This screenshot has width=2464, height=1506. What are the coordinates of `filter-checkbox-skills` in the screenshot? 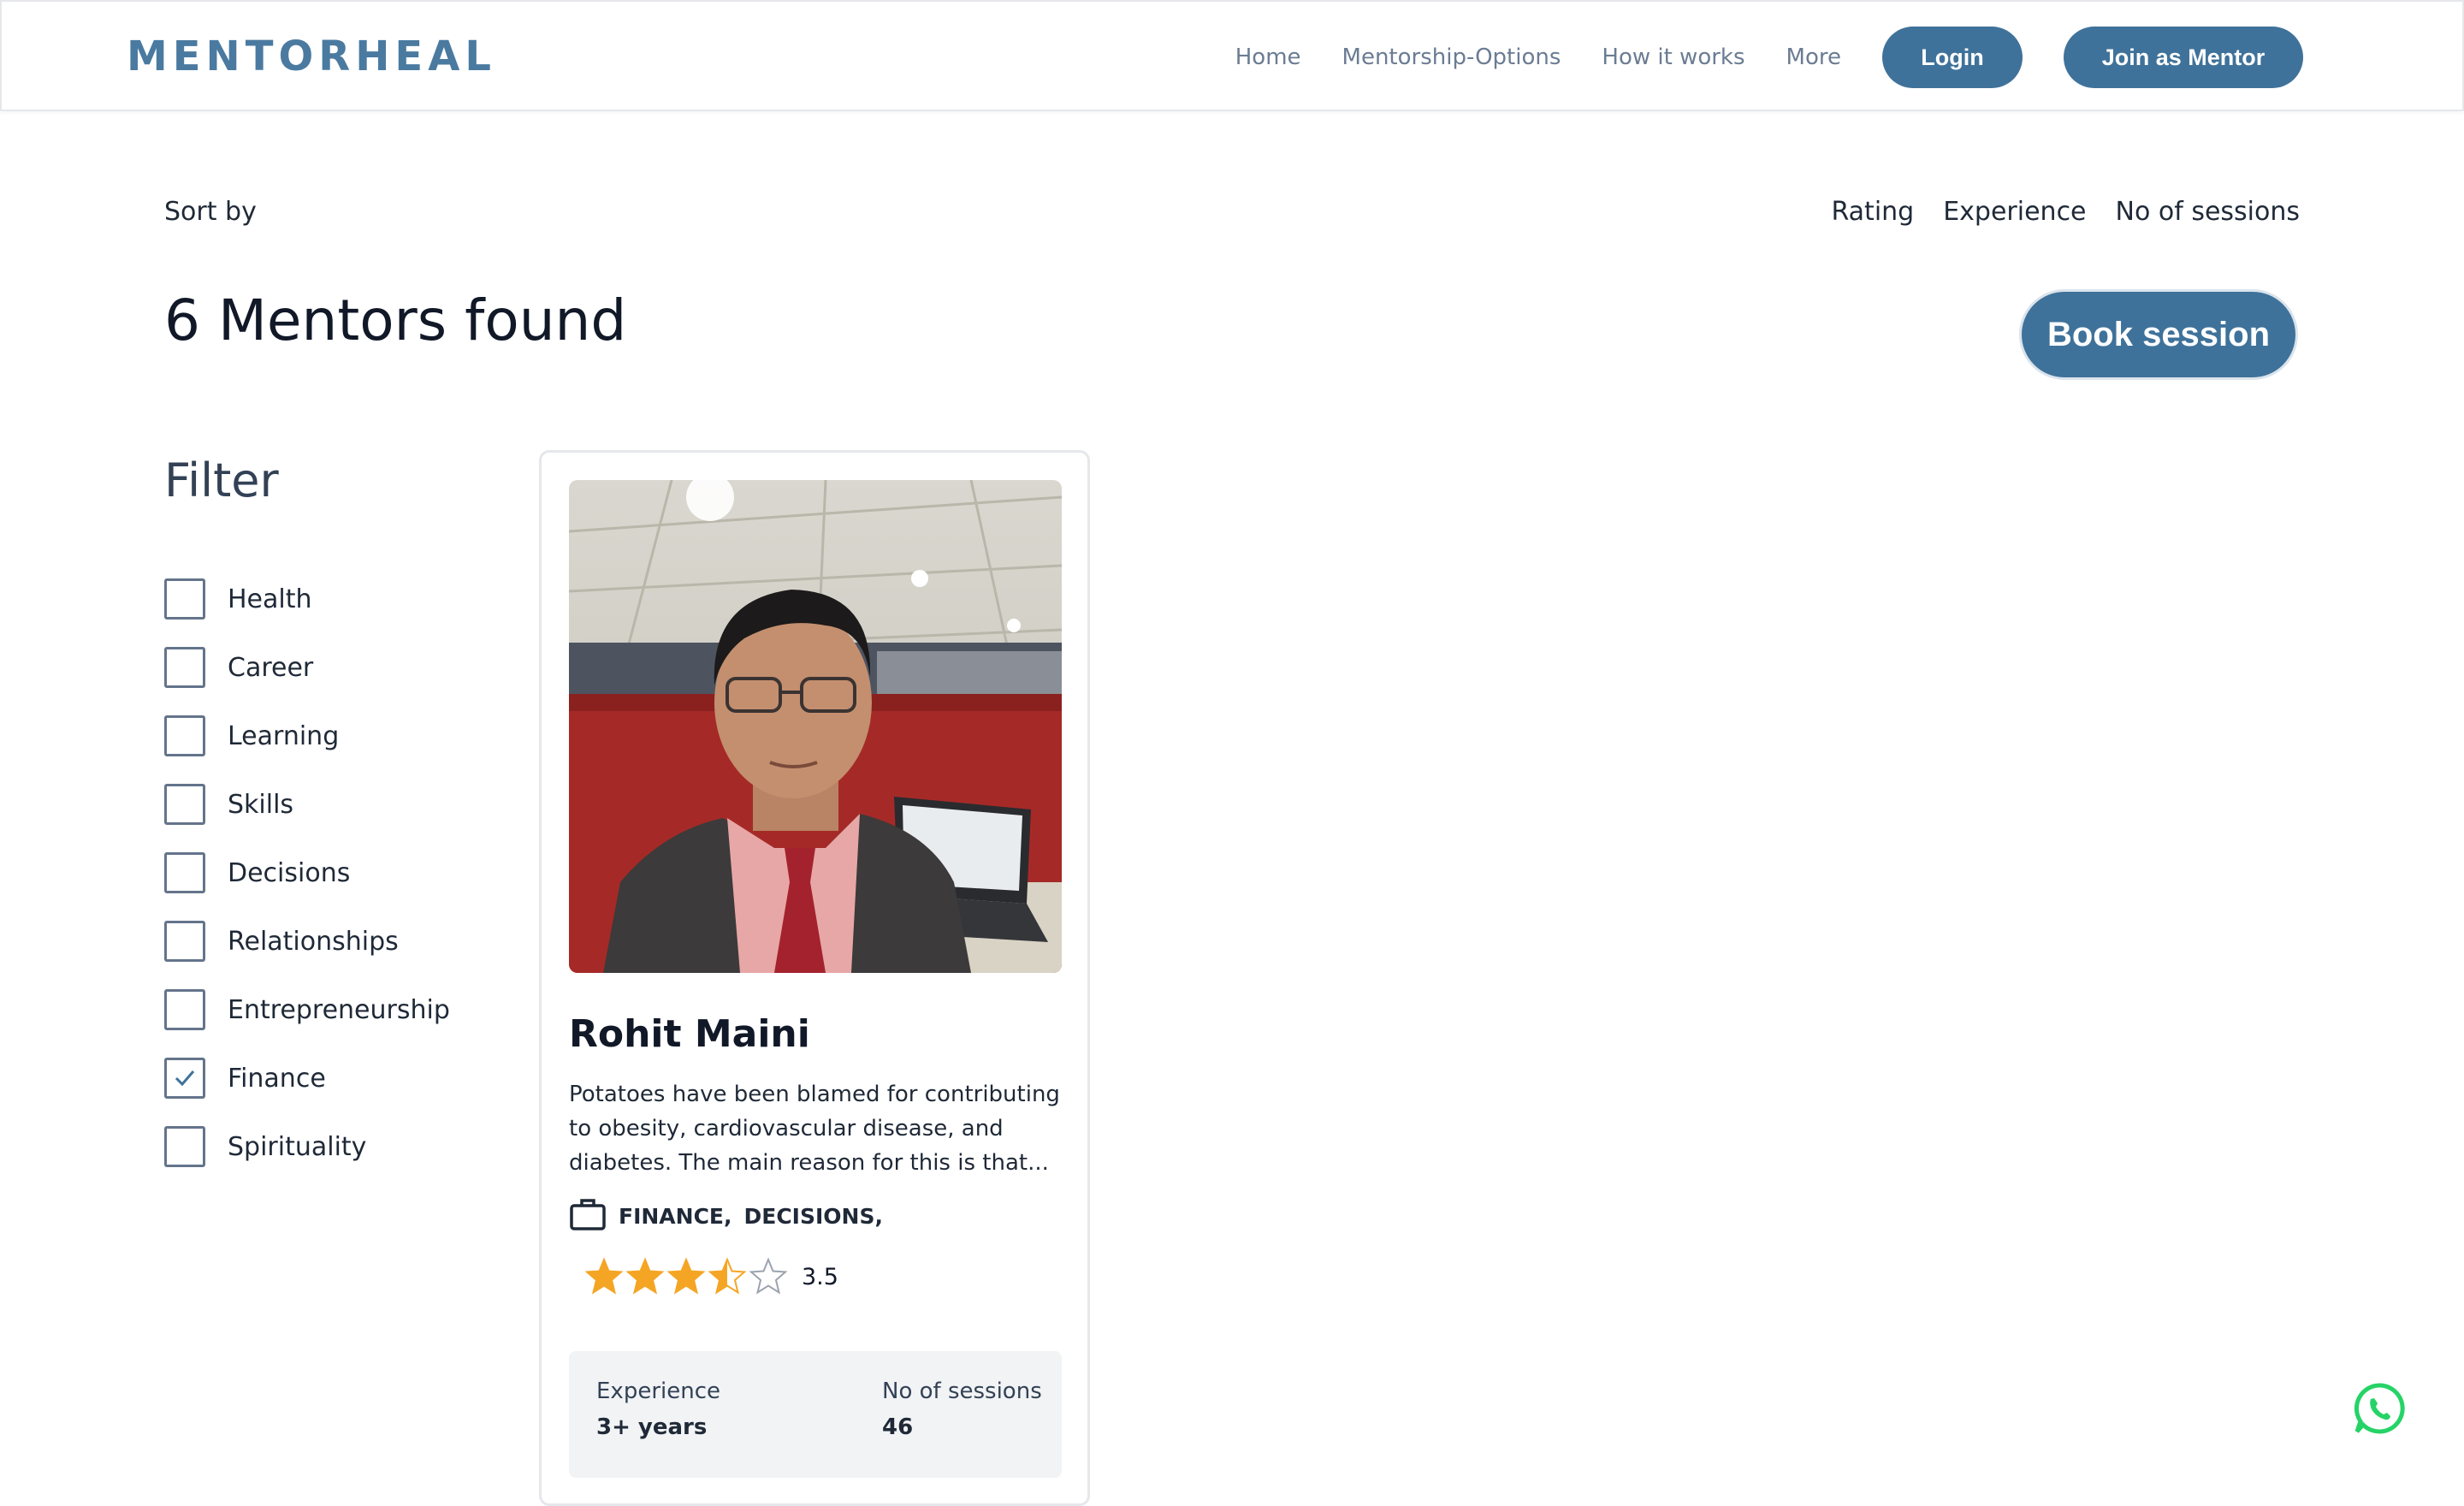 It's located at (184, 805).